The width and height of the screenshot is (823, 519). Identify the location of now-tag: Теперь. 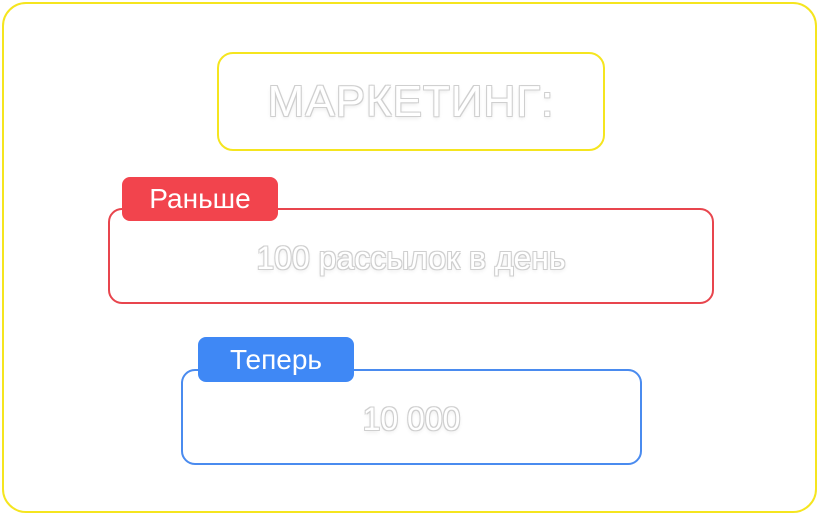
(276, 359).